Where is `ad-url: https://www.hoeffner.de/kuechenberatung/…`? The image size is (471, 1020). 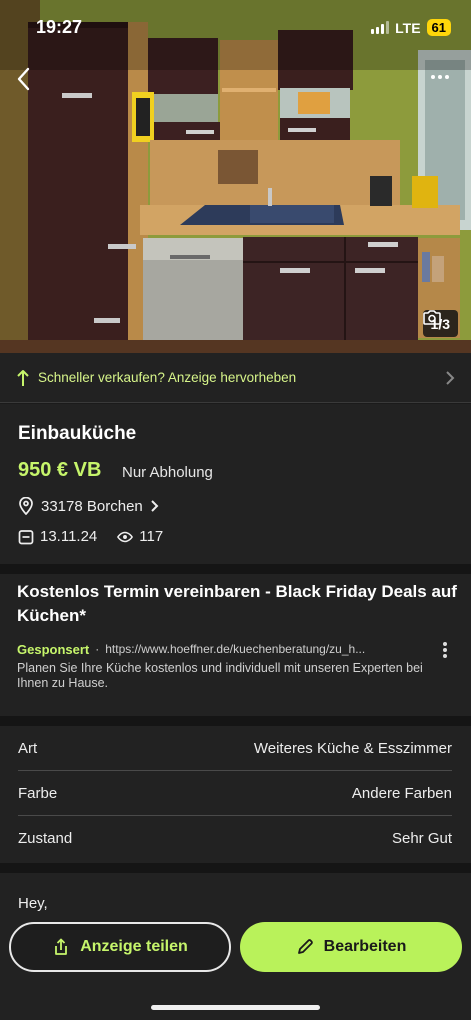 ad-url: https://www.hoeffner.de/kuechenberatung/… is located at coordinates (235, 649).